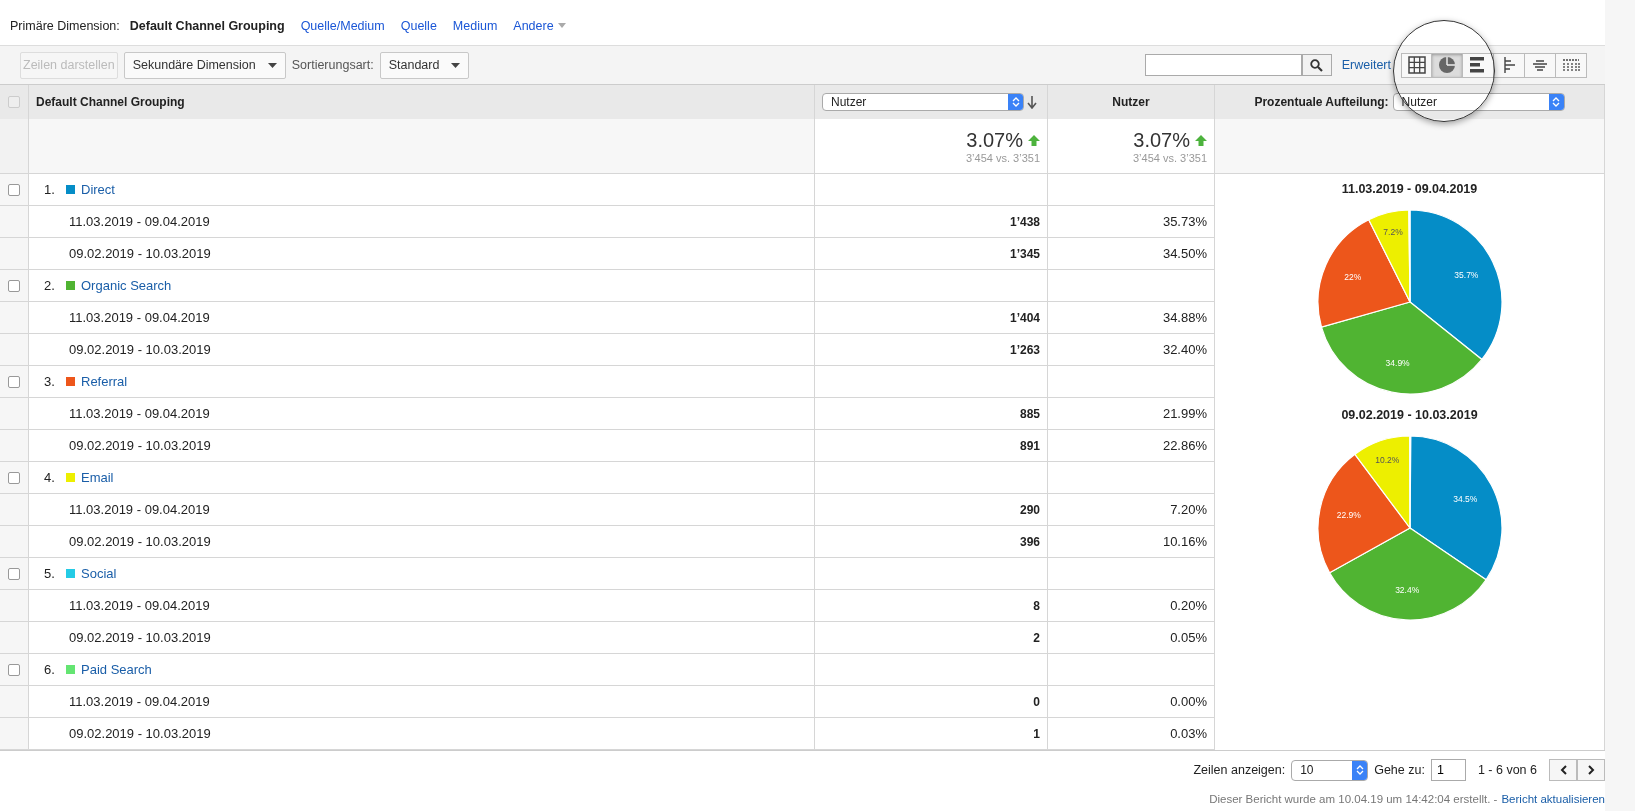 The image size is (1635, 811). I want to click on goto-field: 1, so click(1448, 770).